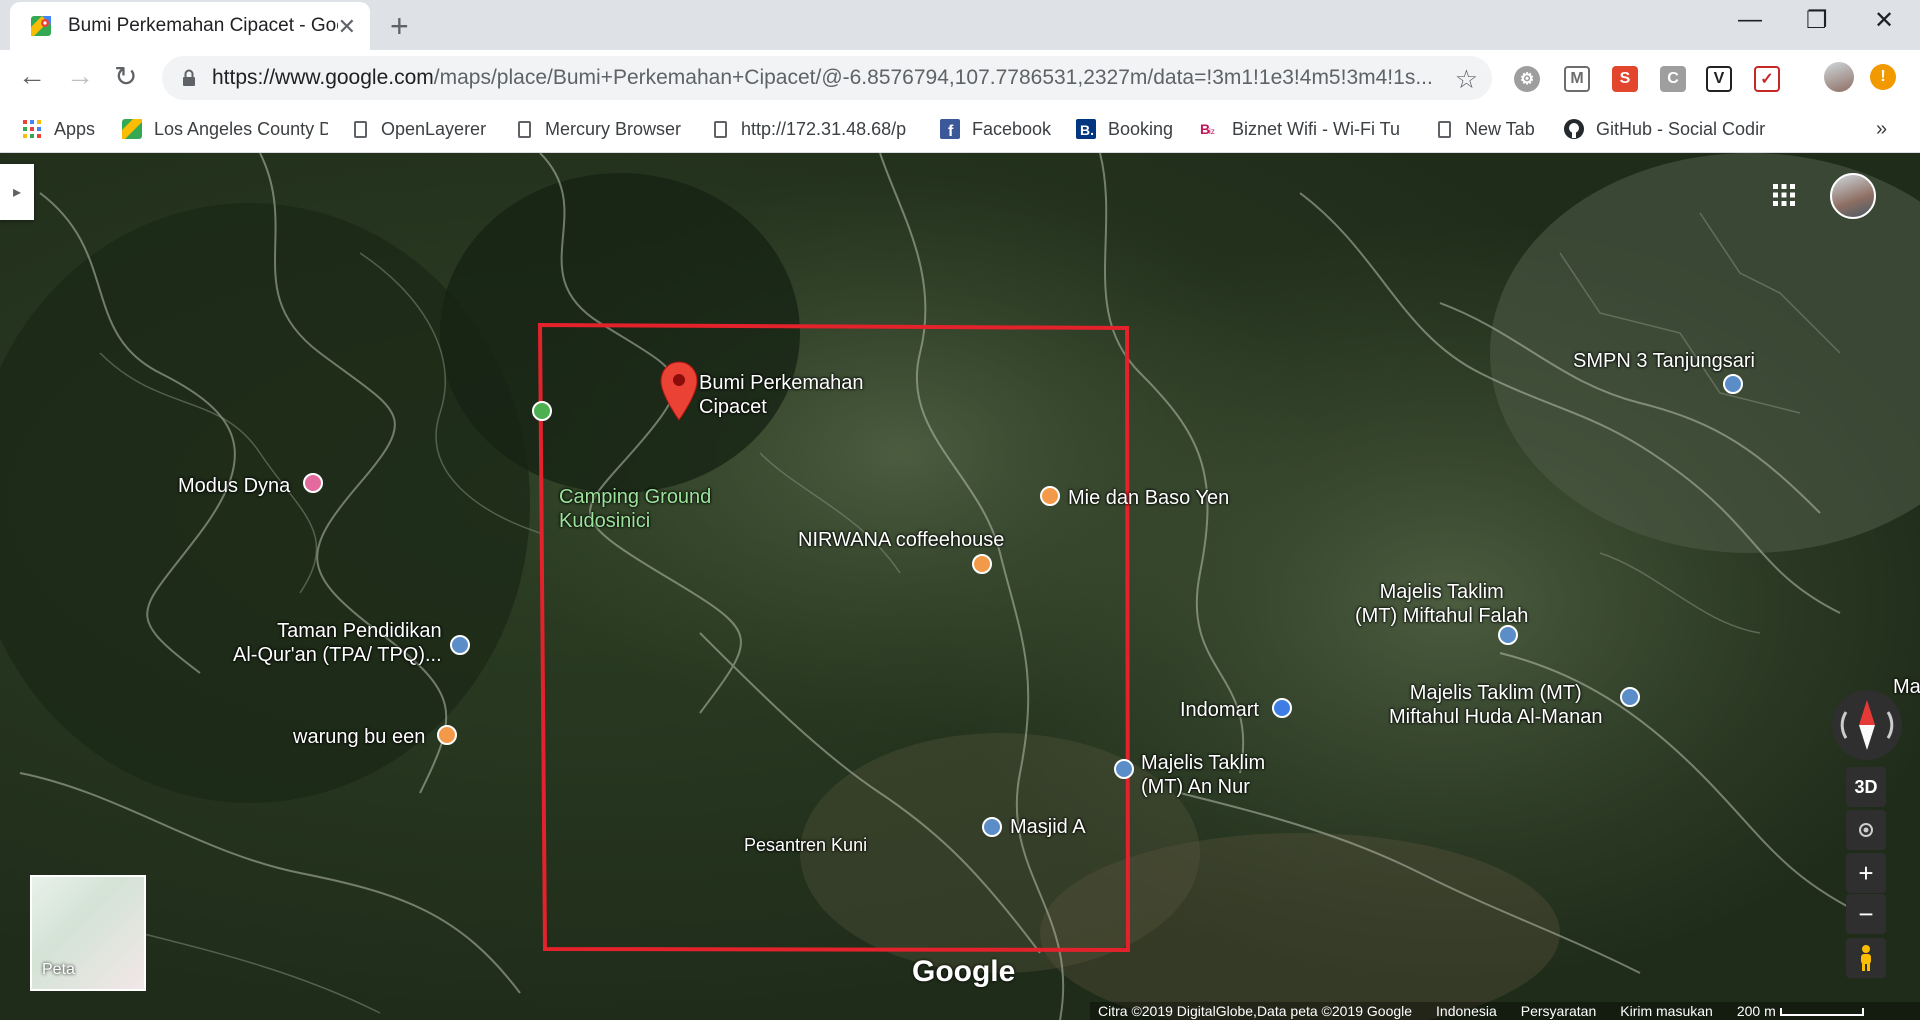  Describe the element at coordinates (1866, 914) in the screenshot. I see `zoom-out-button: −` at that location.